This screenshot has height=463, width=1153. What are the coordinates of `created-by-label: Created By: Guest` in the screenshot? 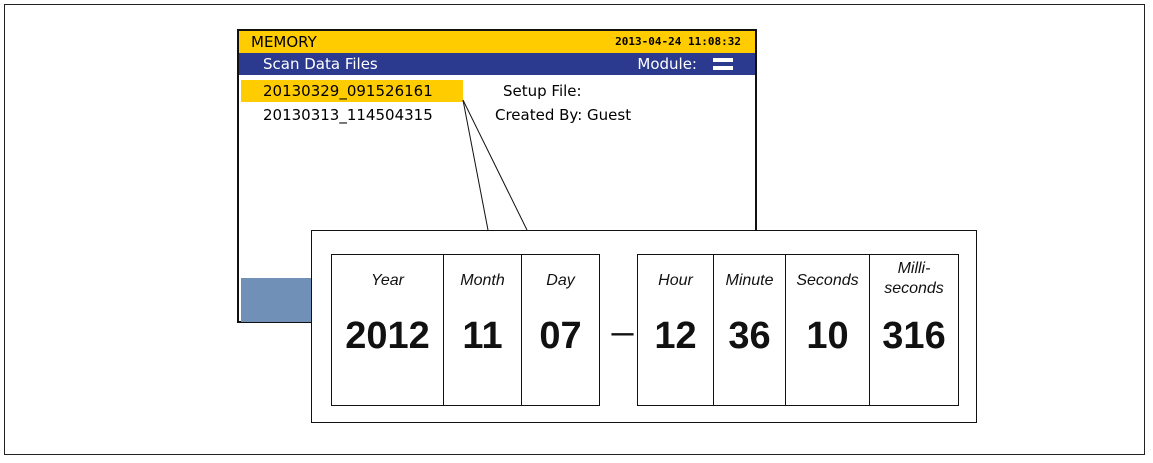 It's located at (563, 115).